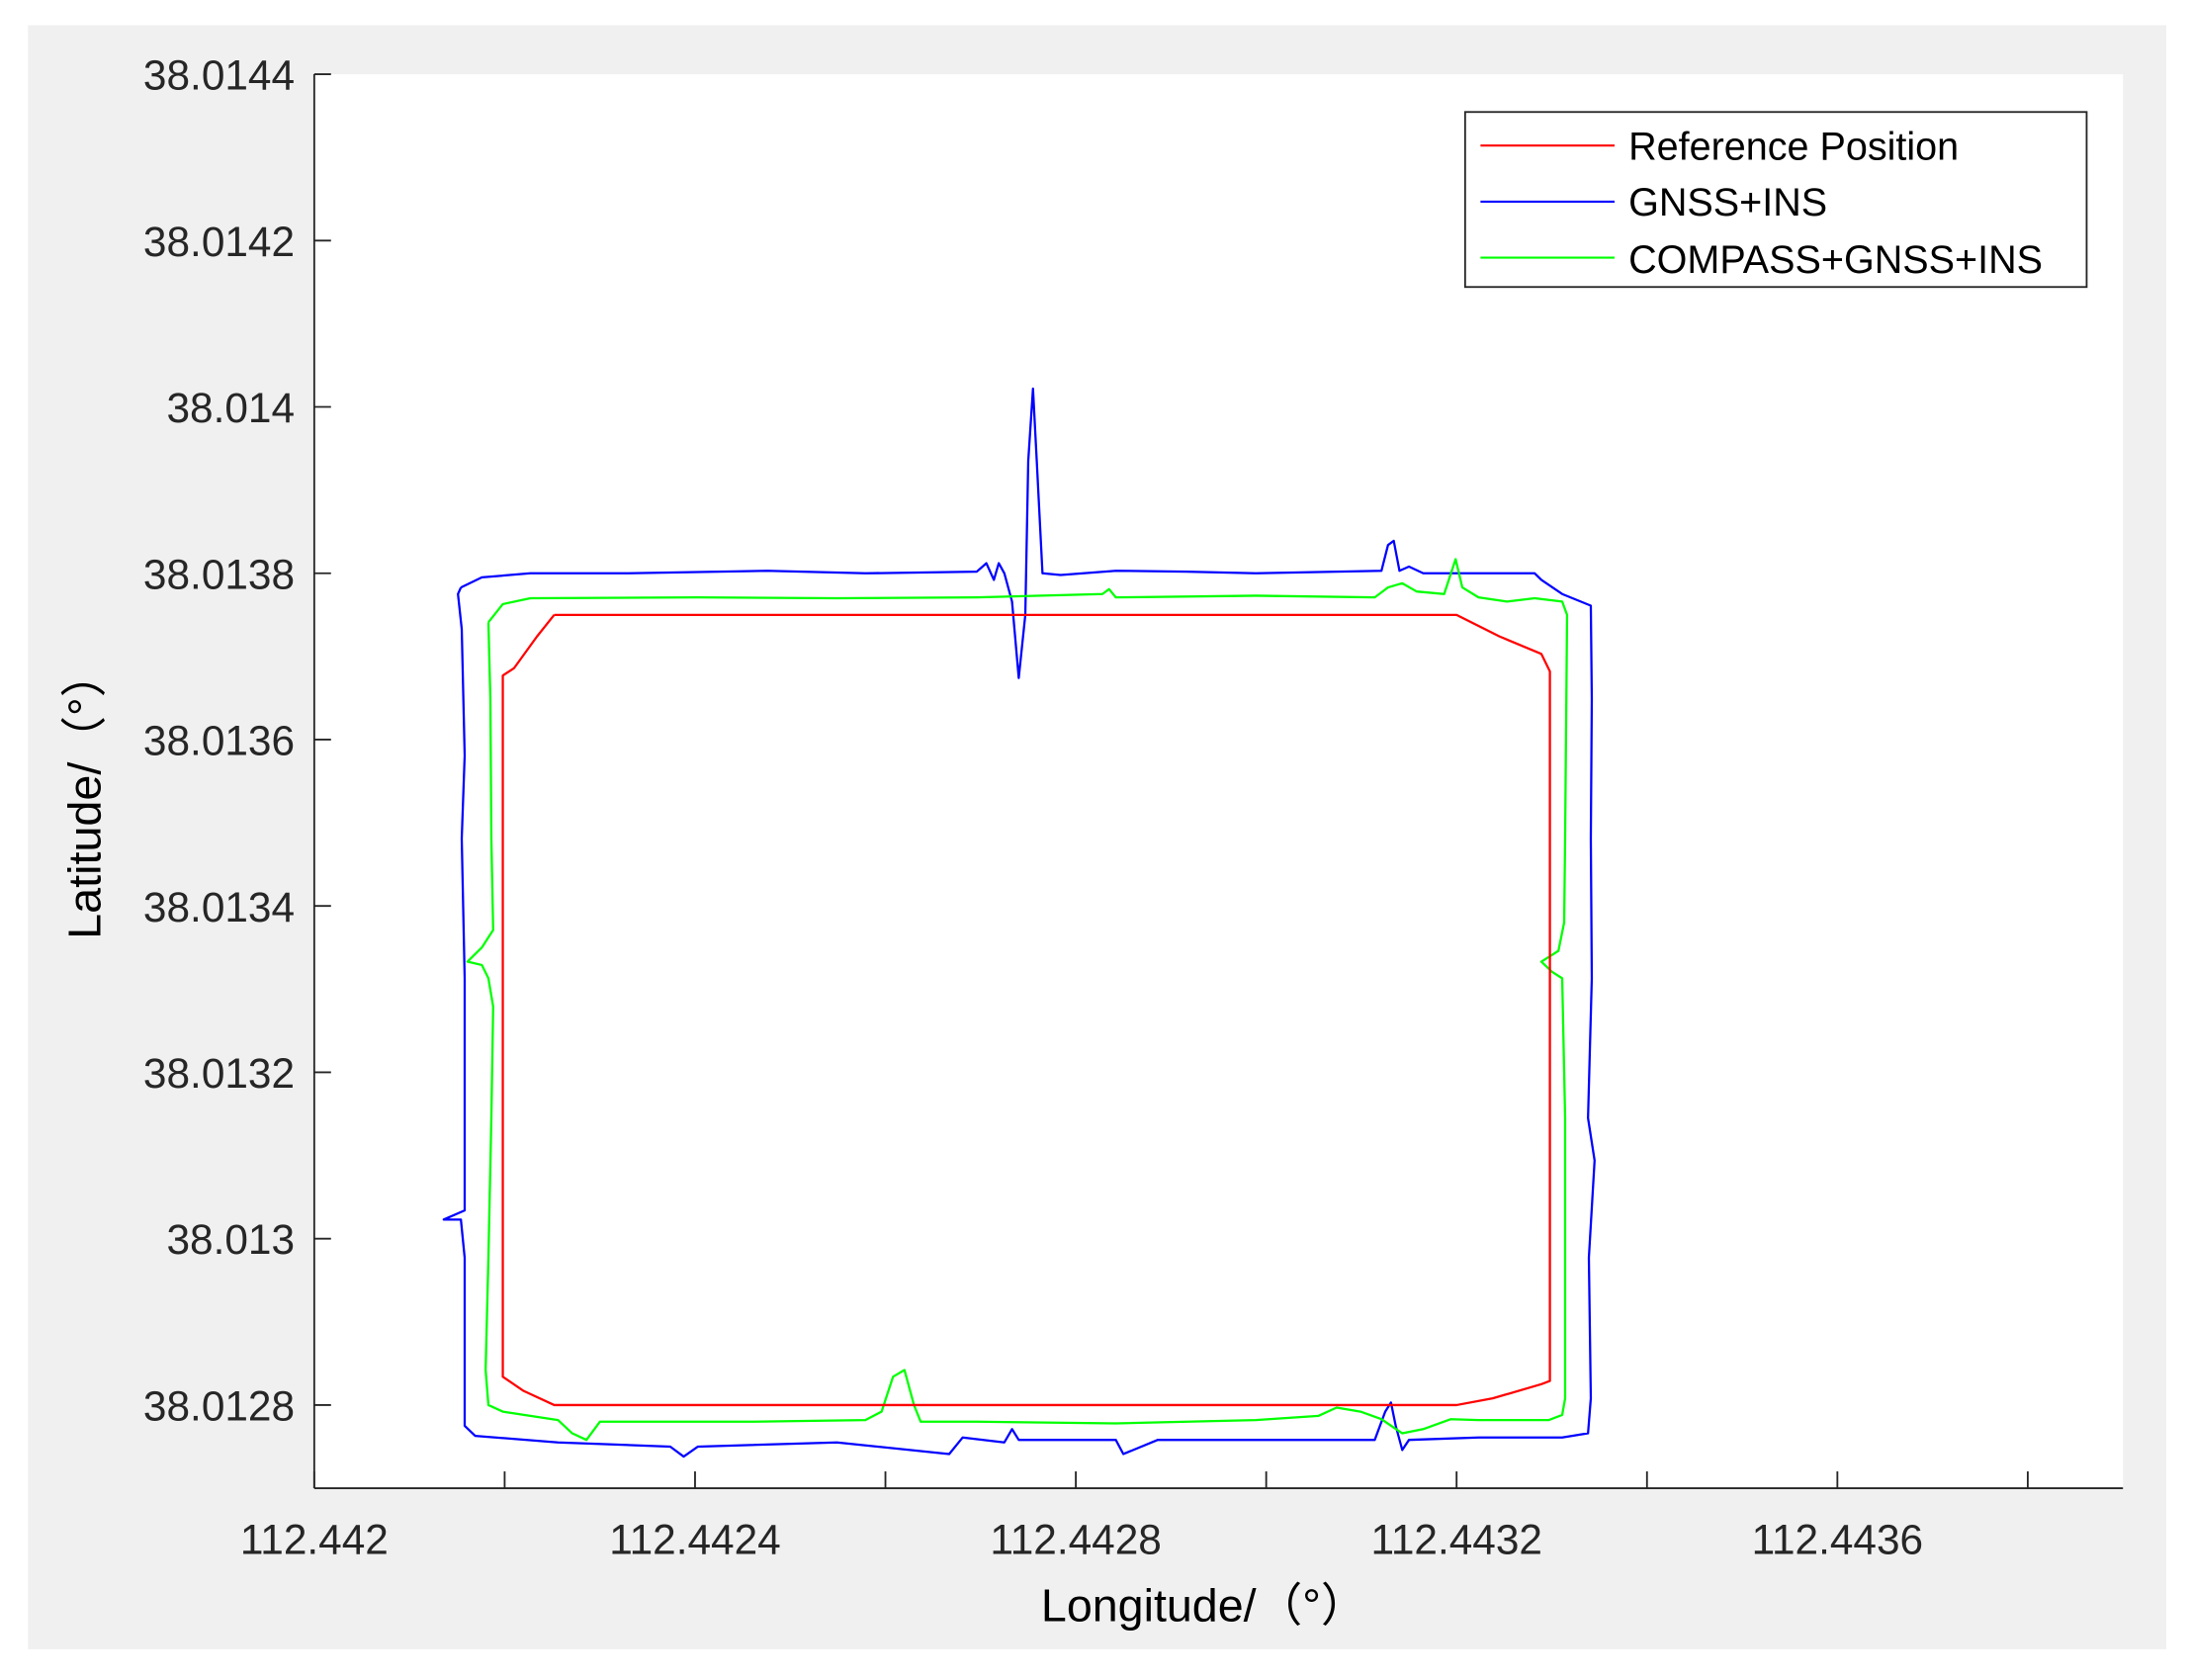 Image resolution: width=2190 pixels, height=1680 pixels. What do you see at coordinates (230, 1239) in the screenshot?
I see `y-tick-label: 38.013` at bounding box center [230, 1239].